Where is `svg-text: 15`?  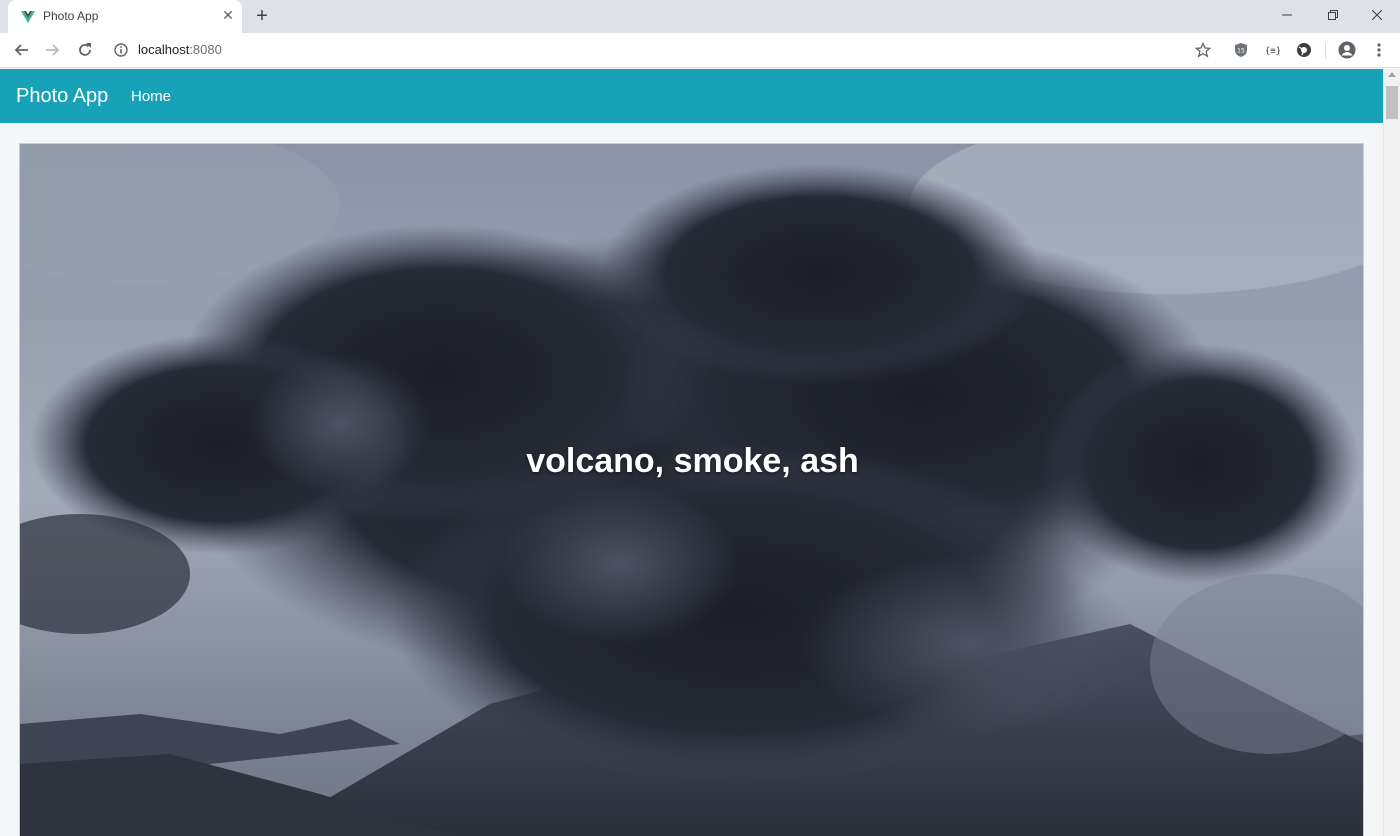 svg-text: 15 is located at coordinates (1241, 51).